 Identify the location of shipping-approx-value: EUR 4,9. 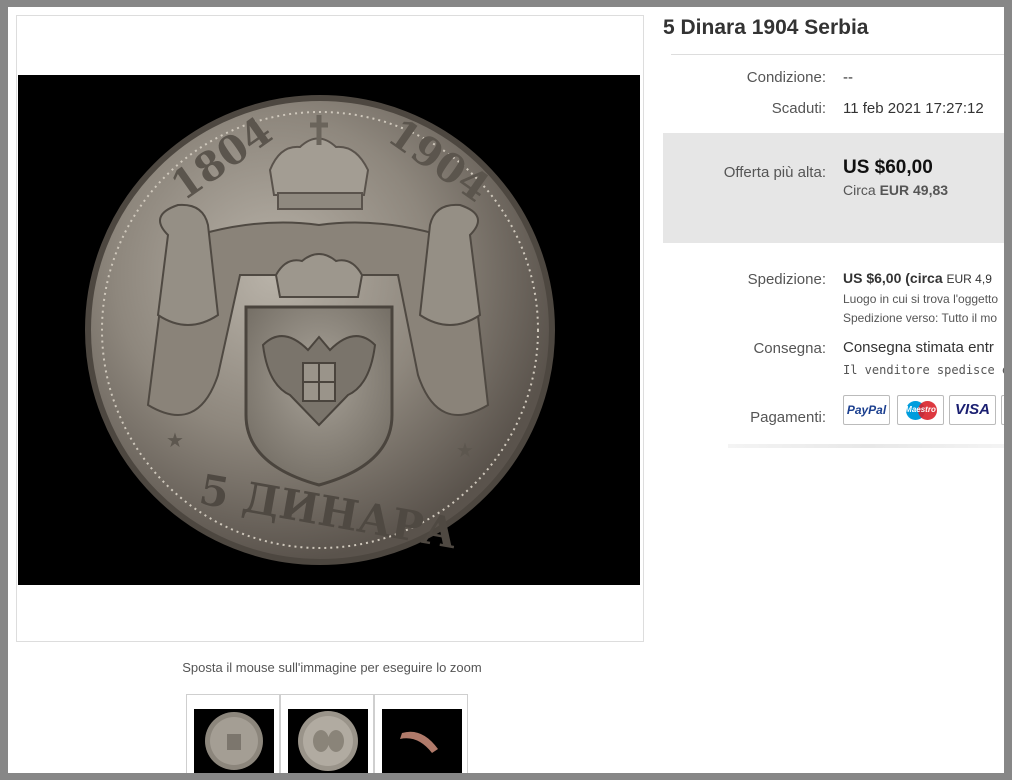
(969, 279).